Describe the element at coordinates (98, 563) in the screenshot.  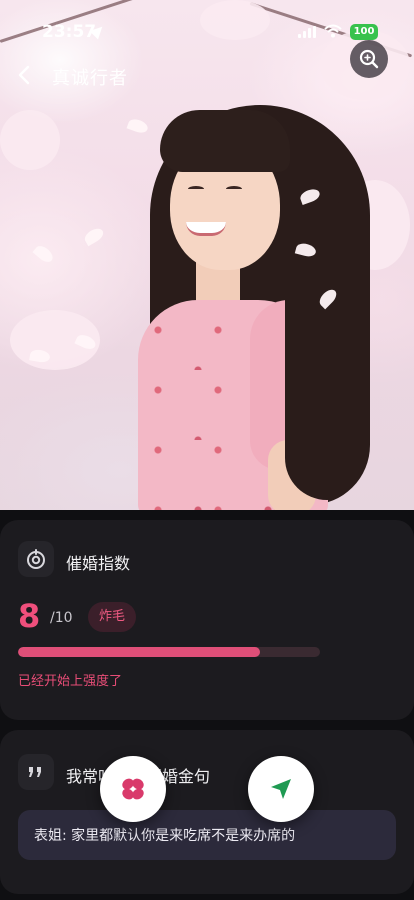
I see `index-card-title: 催婚指数` at that location.